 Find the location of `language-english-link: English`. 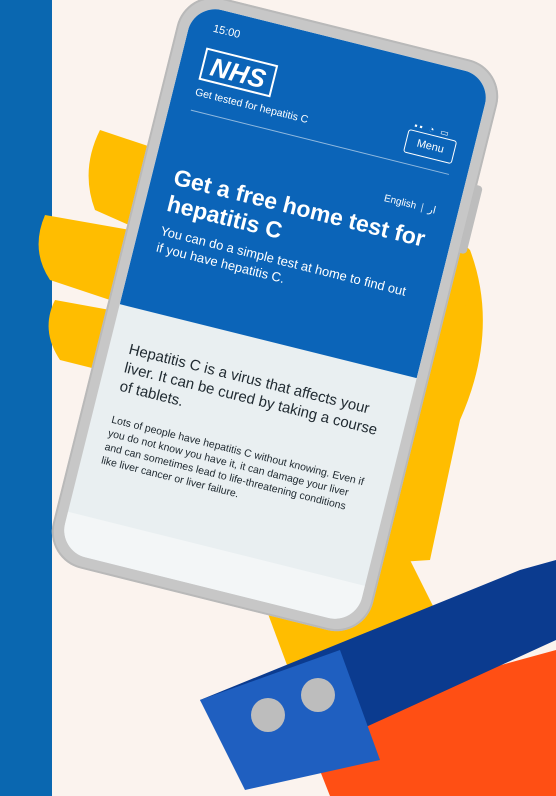

language-english-link: English is located at coordinates (400, 202).